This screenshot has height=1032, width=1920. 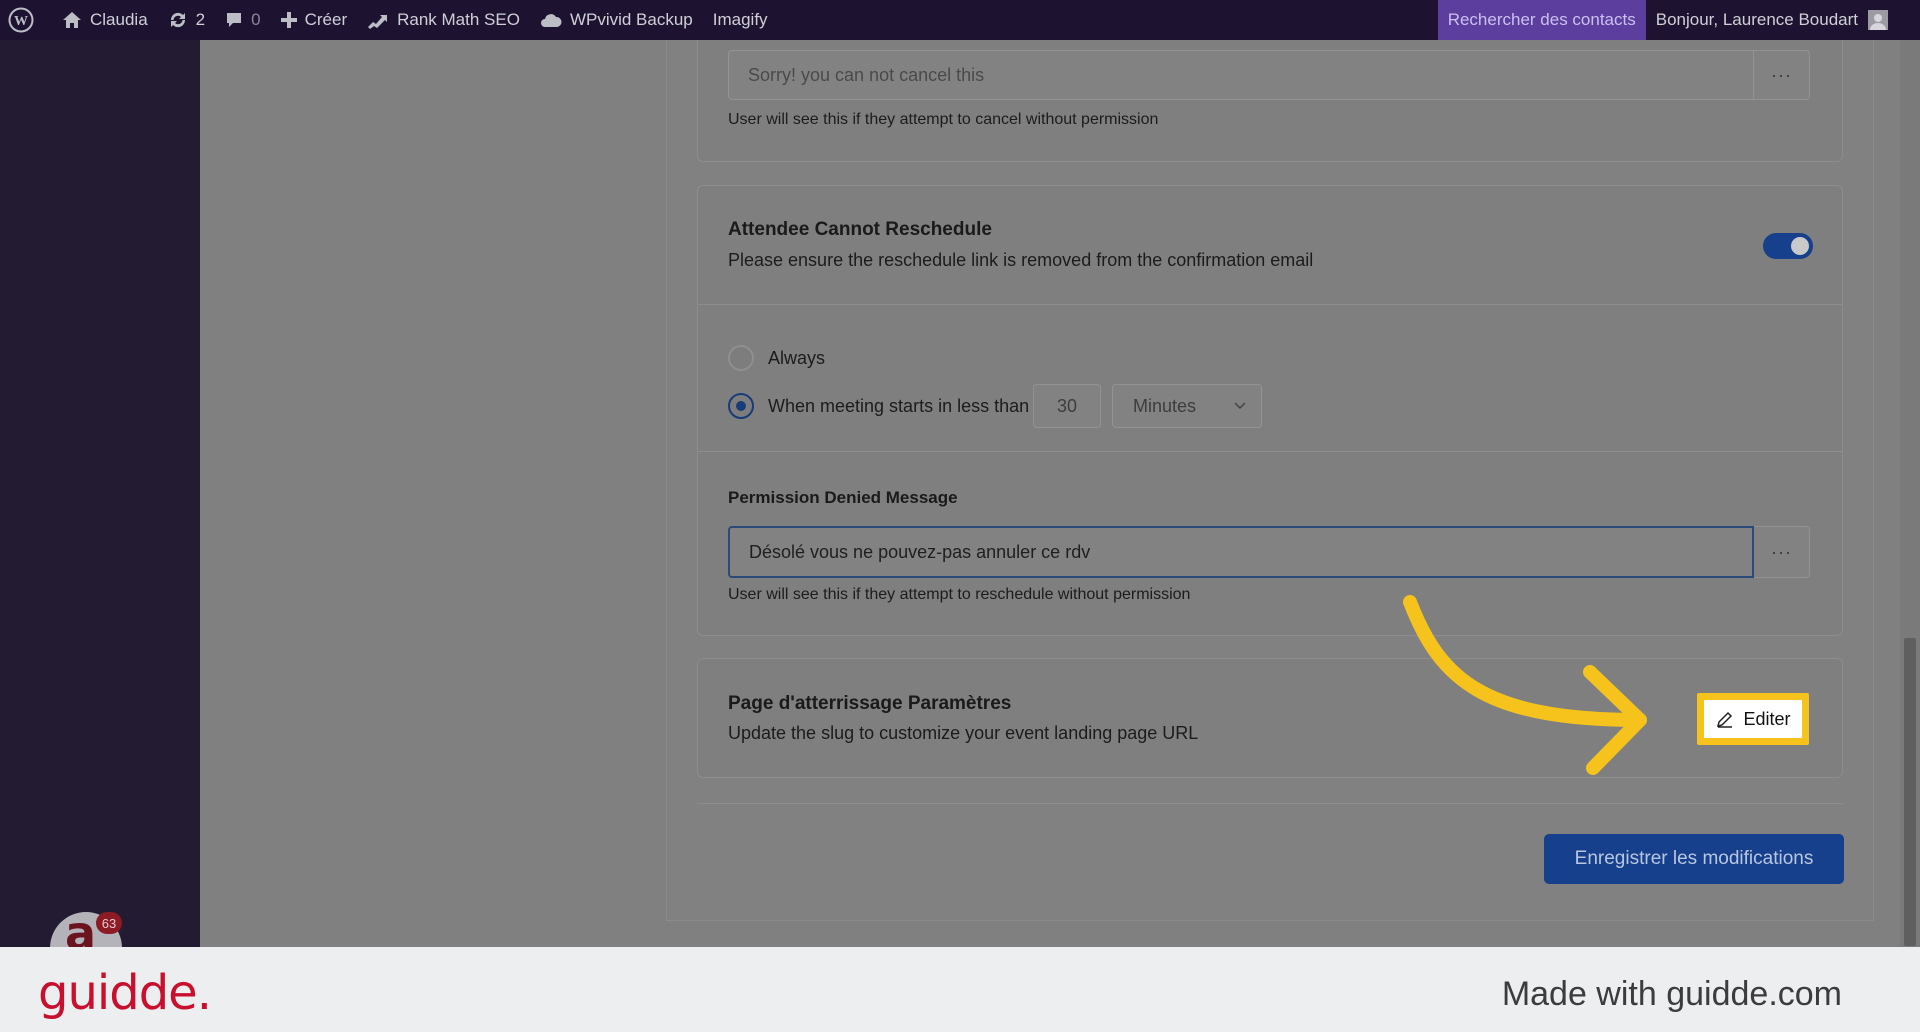 I want to click on home-icon, so click(x=72, y=20).